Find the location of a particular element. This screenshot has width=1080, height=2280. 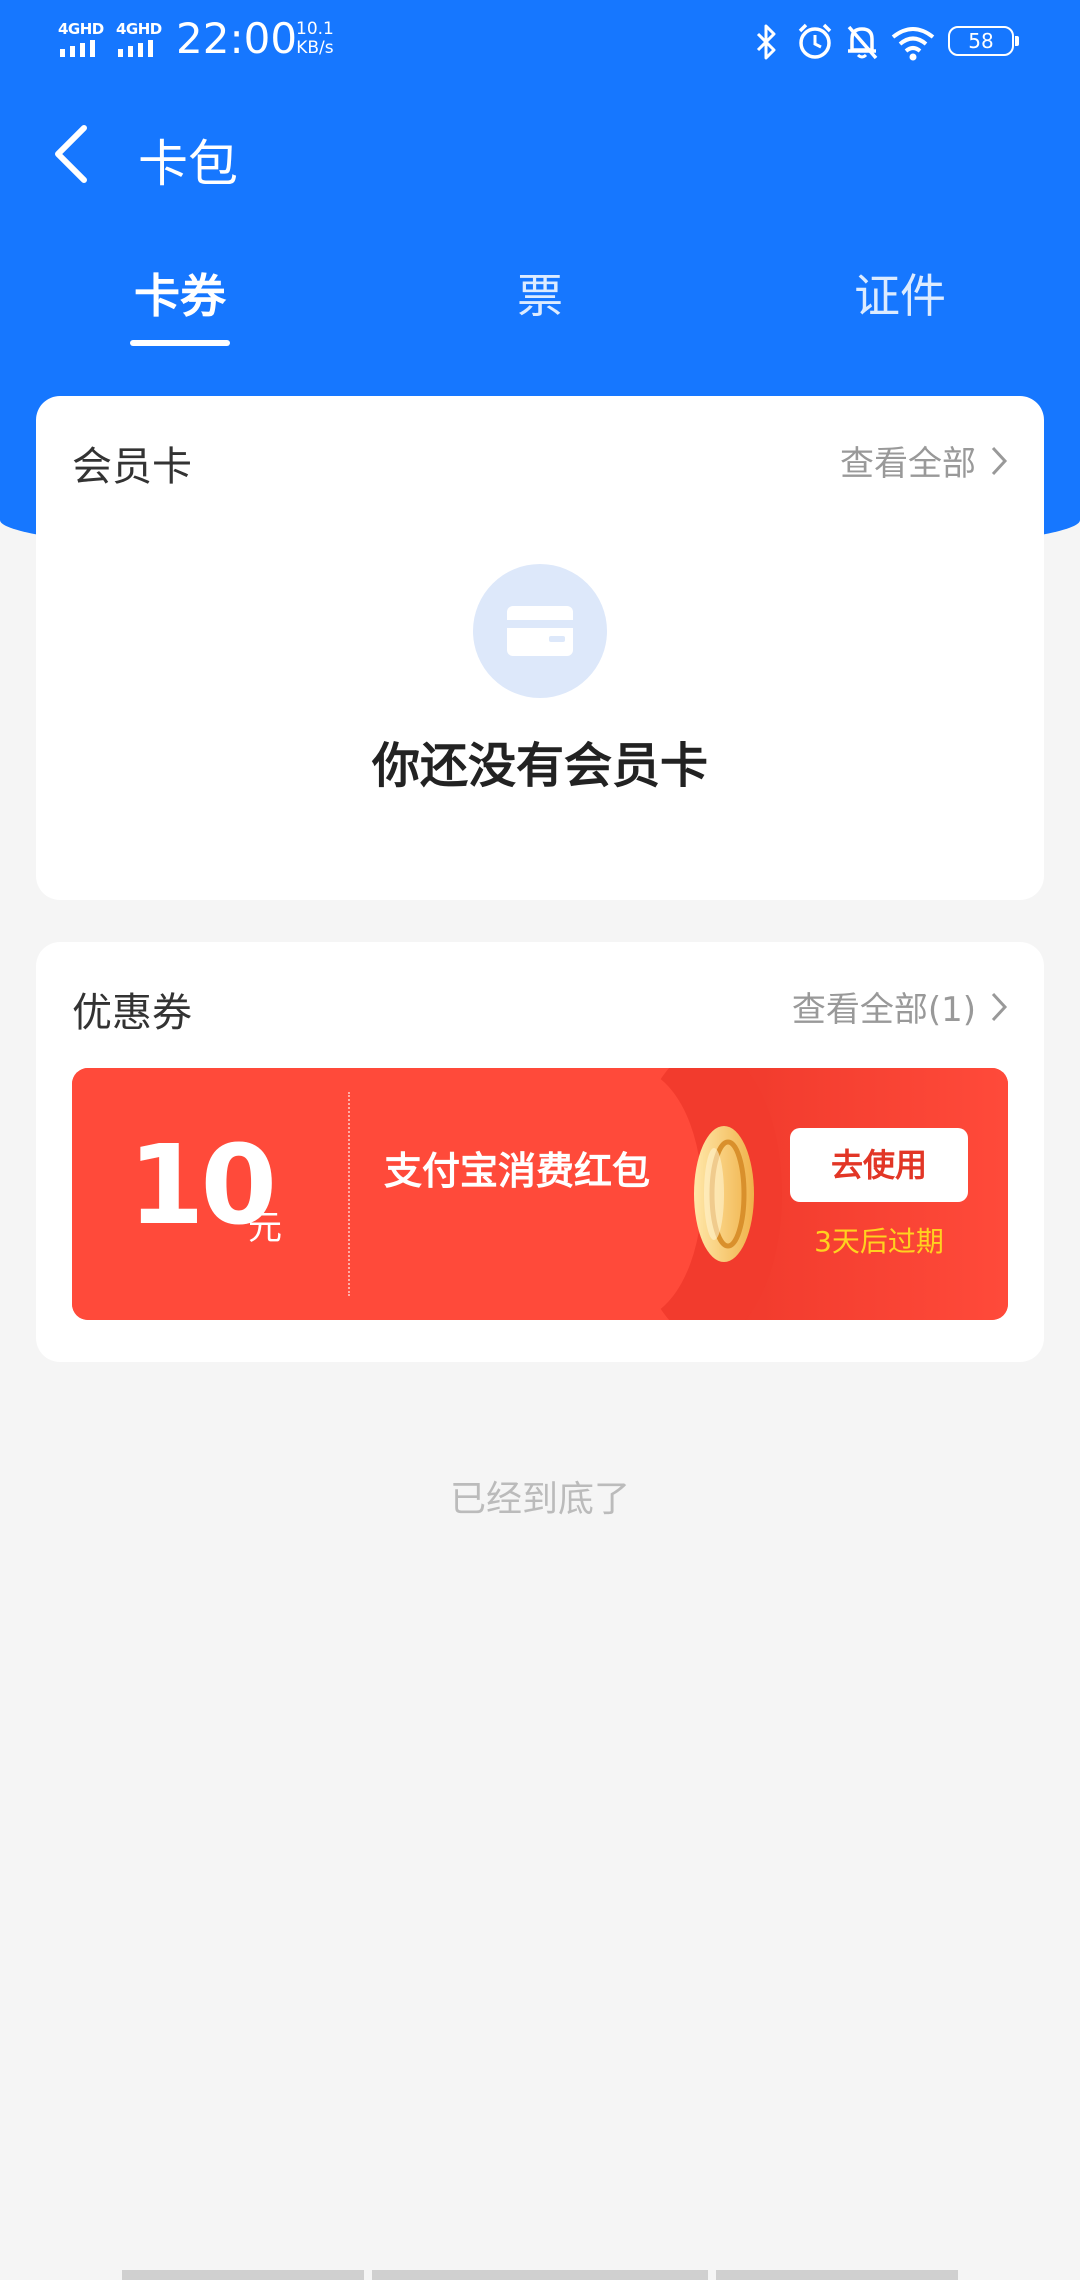

member-card-view-all-link: 查看全部 is located at coordinates (924, 460).